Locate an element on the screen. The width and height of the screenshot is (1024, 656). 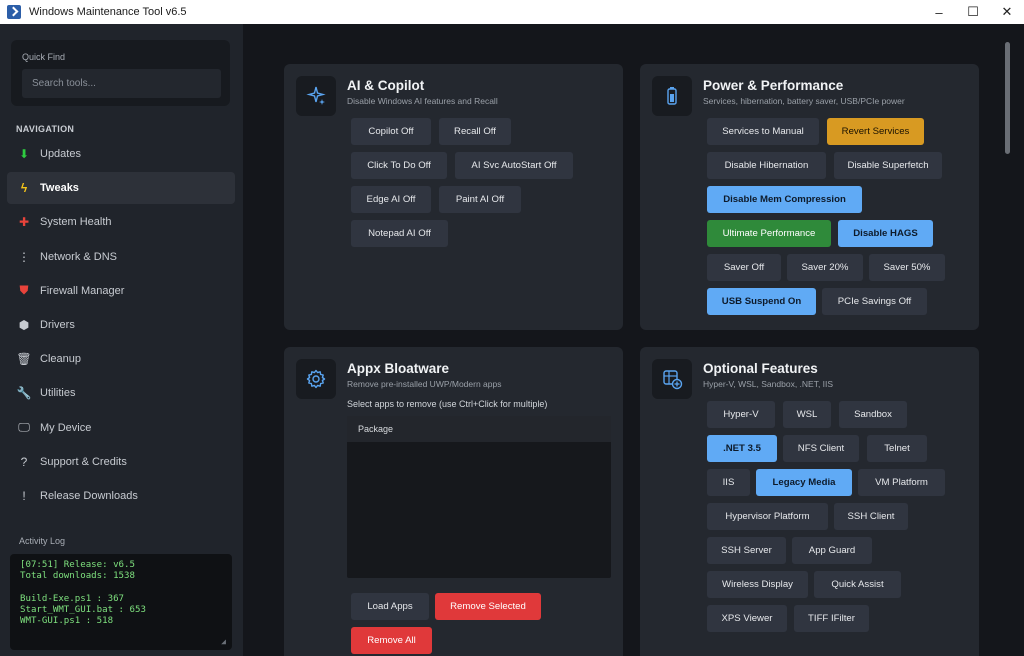
sidebar-item-support-credits: ? Support & Credits is located at coordinates (121, 462).